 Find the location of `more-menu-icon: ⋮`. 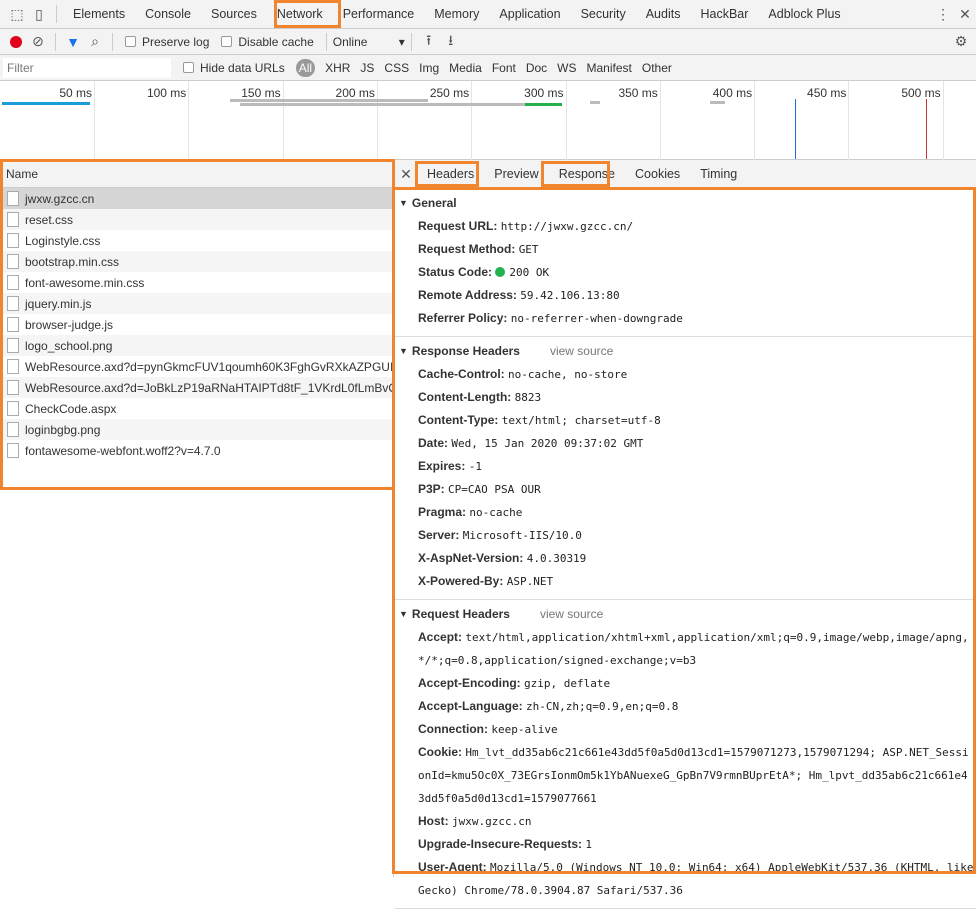

more-menu-icon: ⋮ is located at coordinates (943, 14).